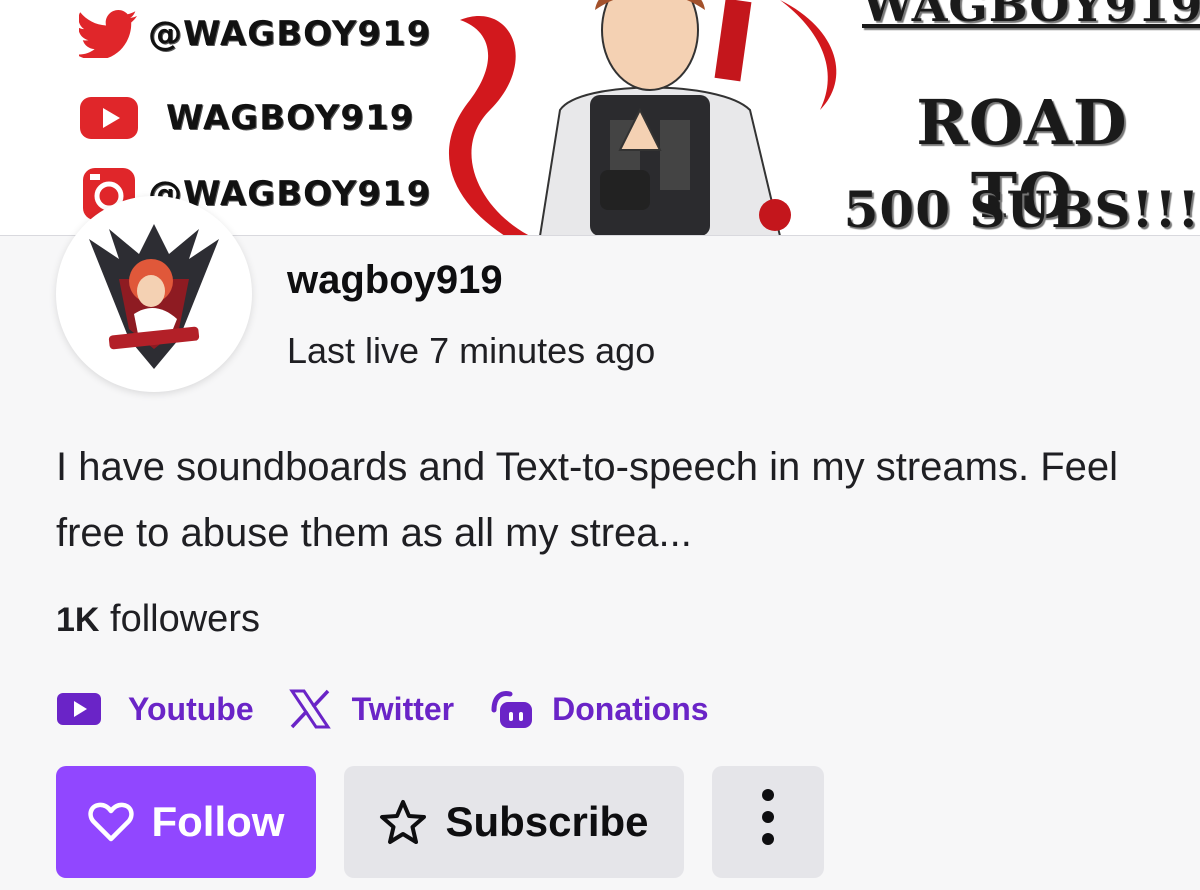  I want to click on heart-icon, so click(110, 822).